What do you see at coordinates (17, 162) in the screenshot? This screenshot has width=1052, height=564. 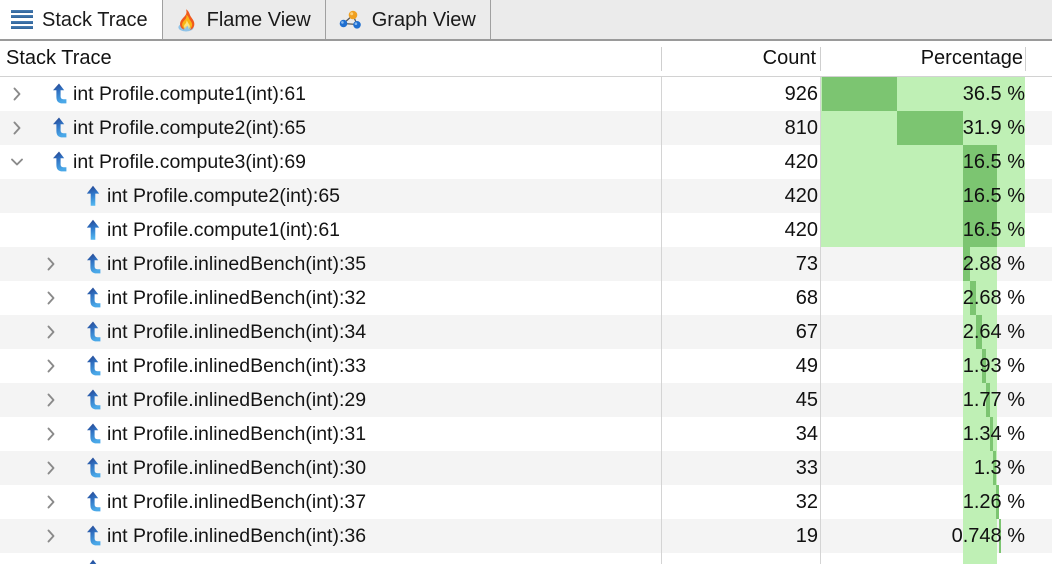 I see `chevron-down-icon` at bounding box center [17, 162].